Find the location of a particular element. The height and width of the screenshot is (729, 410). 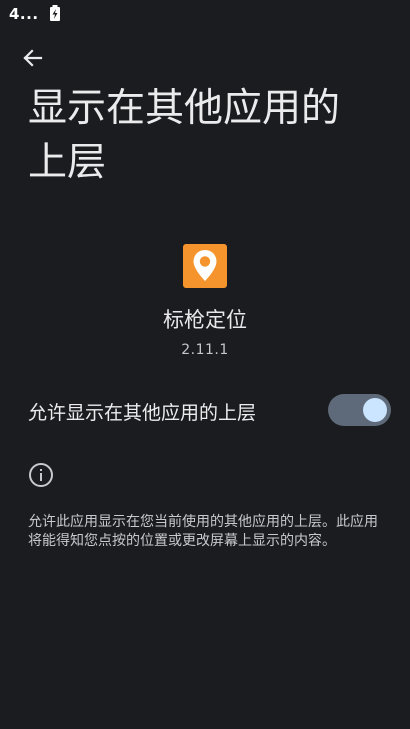

page-title: 显示在其他应用的上层 is located at coordinates (184, 135).